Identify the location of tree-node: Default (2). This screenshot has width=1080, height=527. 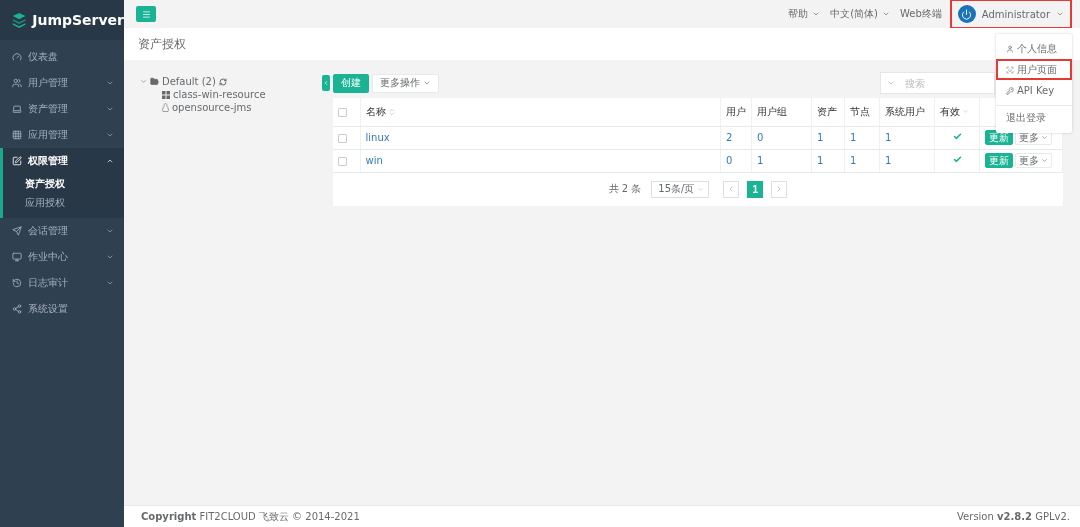
(189, 81).